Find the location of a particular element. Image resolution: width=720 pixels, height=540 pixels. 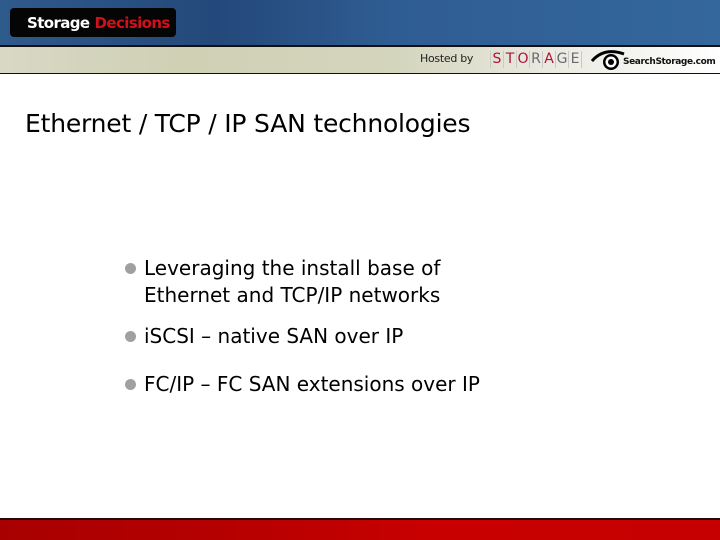

logo-letter: O is located at coordinates (523, 59).